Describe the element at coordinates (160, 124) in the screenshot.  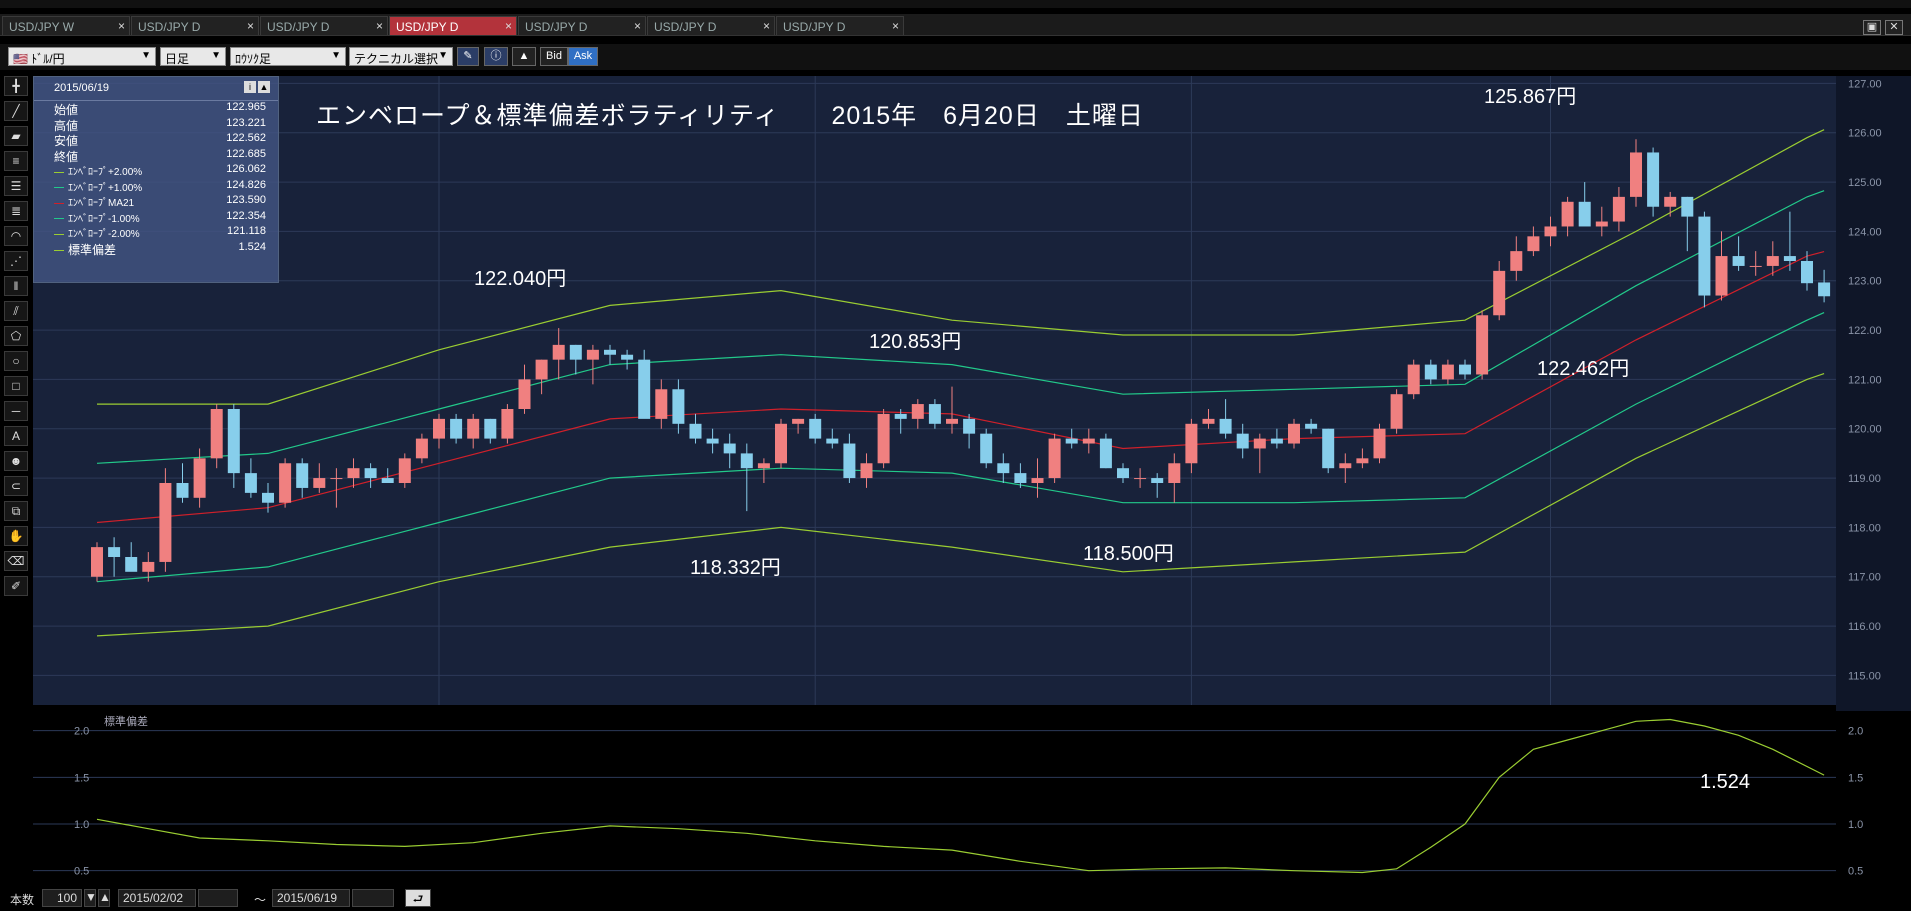
I see `ohlc-high: 高値 123.221` at that location.